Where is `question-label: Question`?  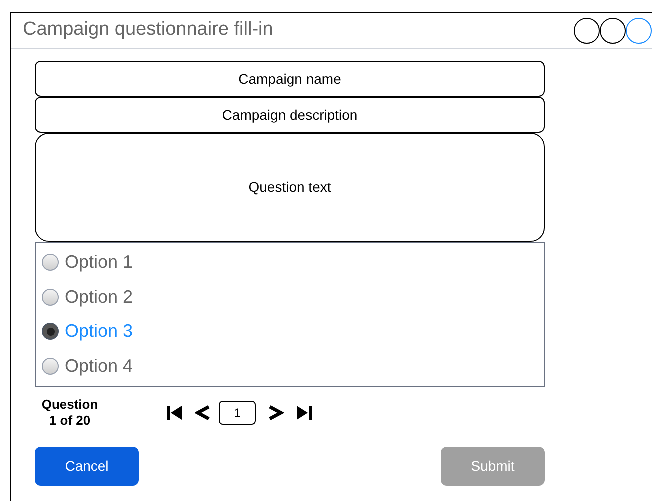 question-label: Question is located at coordinates (70, 405).